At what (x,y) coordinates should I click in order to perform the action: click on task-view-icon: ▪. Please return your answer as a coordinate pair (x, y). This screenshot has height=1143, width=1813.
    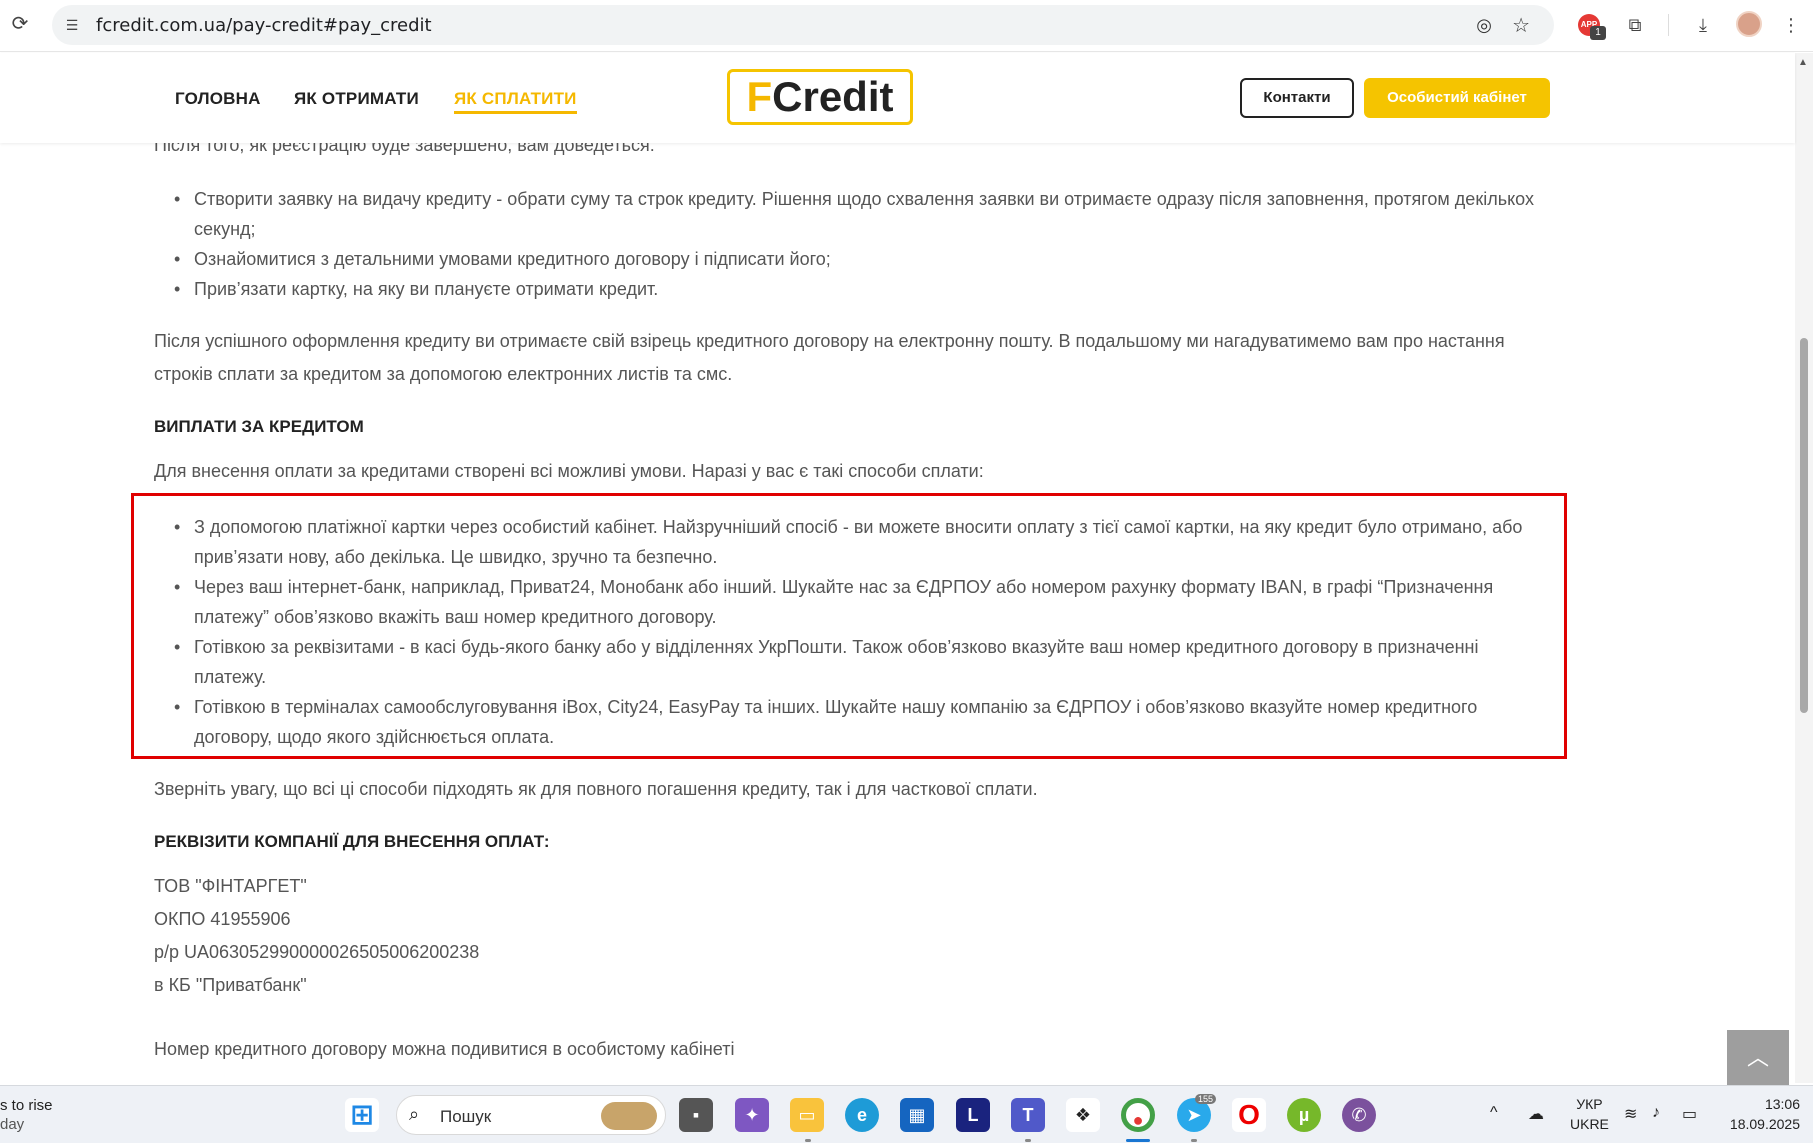
    Looking at the image, I should click on (696, 1115).